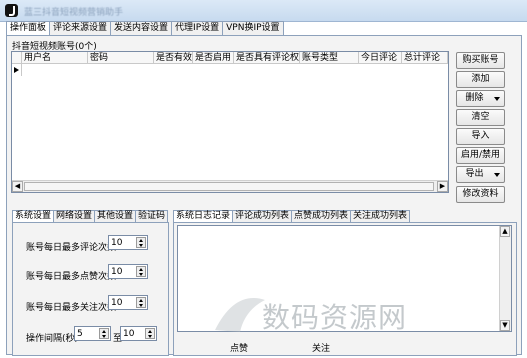 The height and width of the screenshot is (358, 527). I want to click on partial-follow-label: 关注, so click(321, 349).